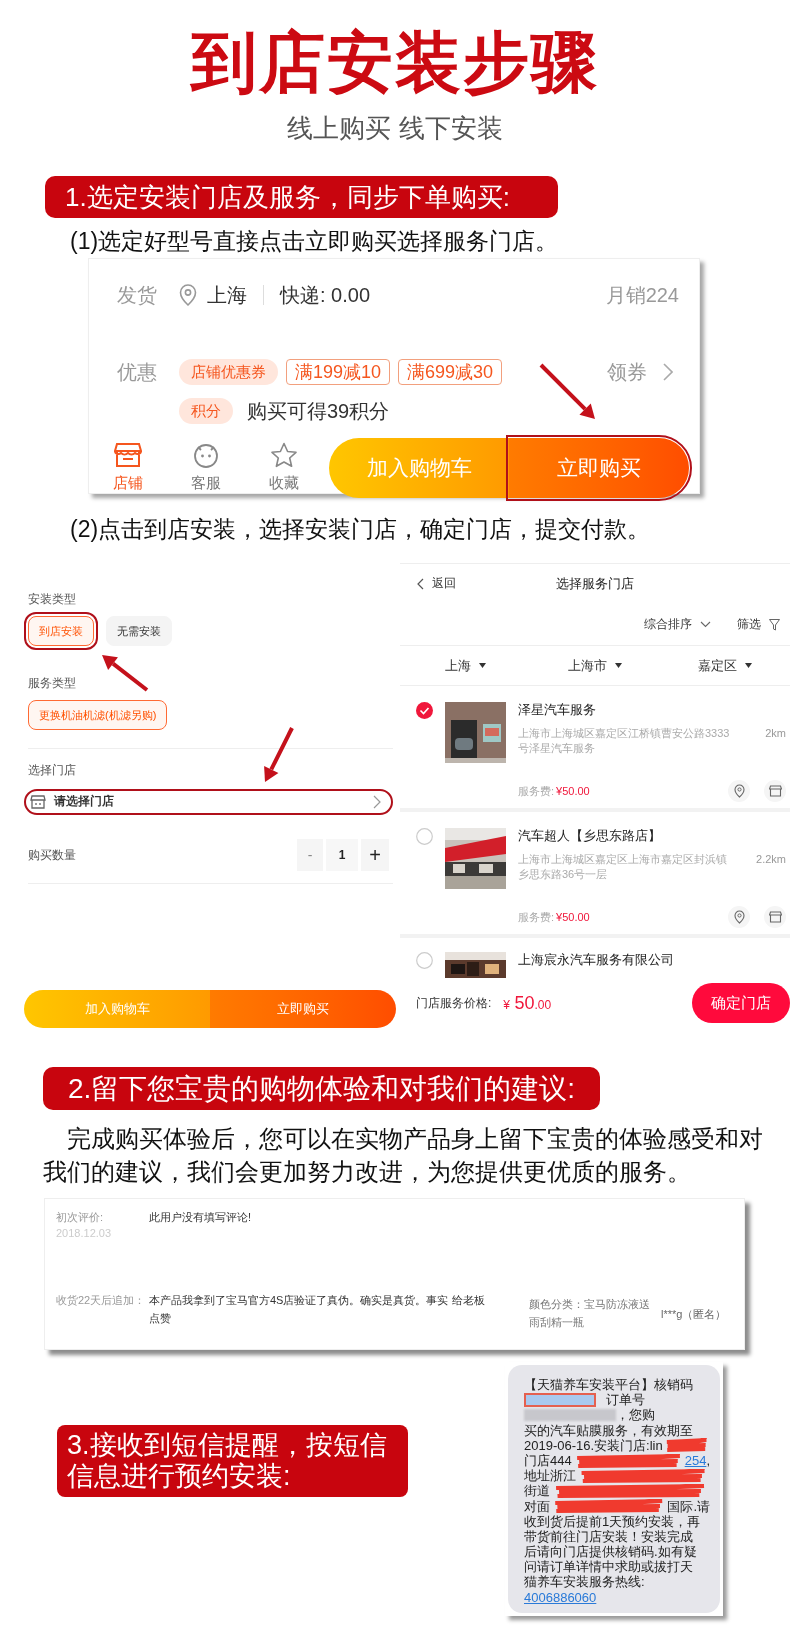 This screenshot has height=1637, width=790. Describe the element at coordinates (200, 1217) in the screenshot. I see `review-text: 此用户没有填写评论!` at that location.